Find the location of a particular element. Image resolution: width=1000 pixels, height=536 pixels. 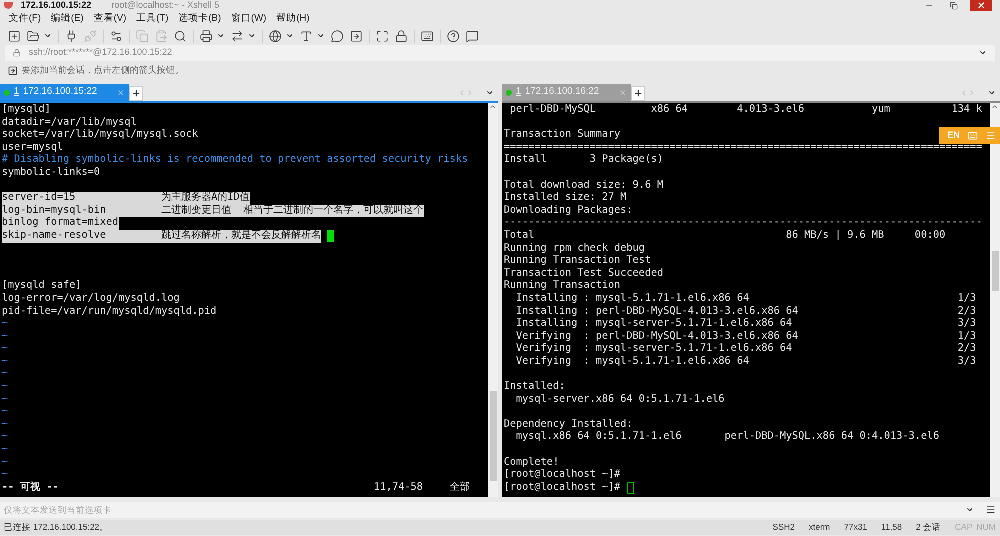

export-icon is located at coordinates (356, 36).